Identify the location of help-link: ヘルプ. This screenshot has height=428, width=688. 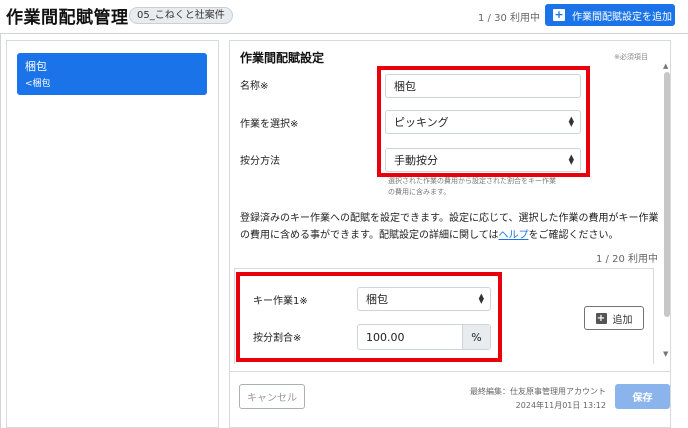
(514, 235).